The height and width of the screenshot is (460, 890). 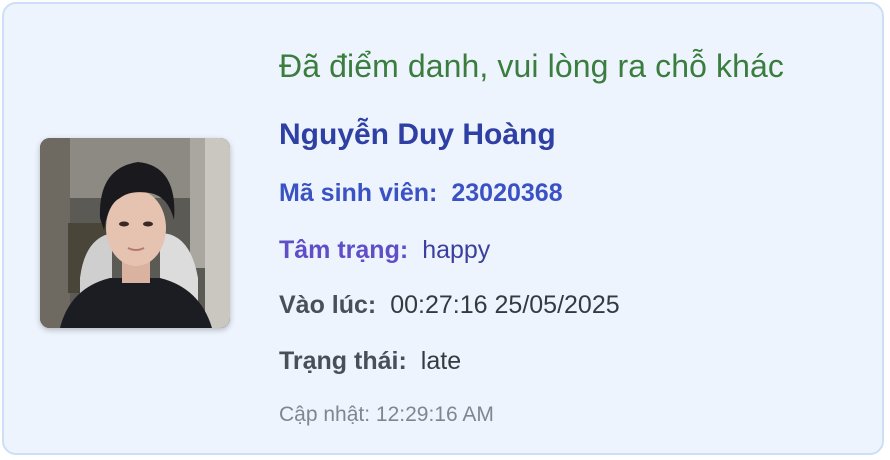 I want to click on mood-row: Tâm trạng: happy, so click(x=384, y=250).